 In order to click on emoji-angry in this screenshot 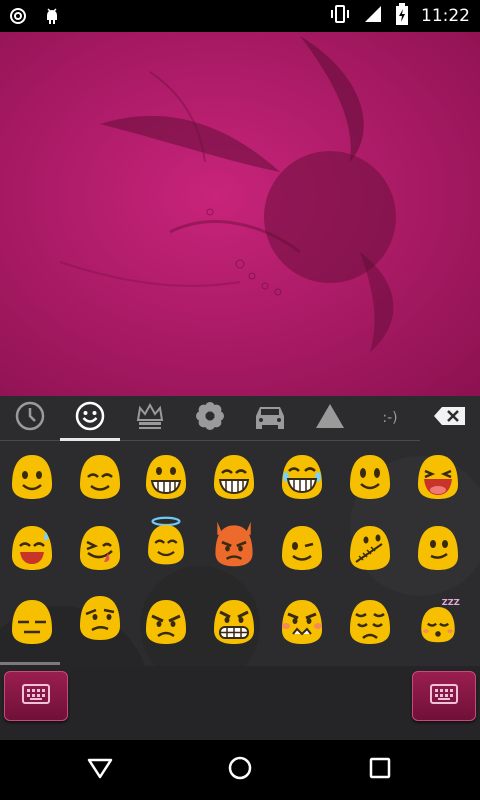, I will do `click(166, 622)`.